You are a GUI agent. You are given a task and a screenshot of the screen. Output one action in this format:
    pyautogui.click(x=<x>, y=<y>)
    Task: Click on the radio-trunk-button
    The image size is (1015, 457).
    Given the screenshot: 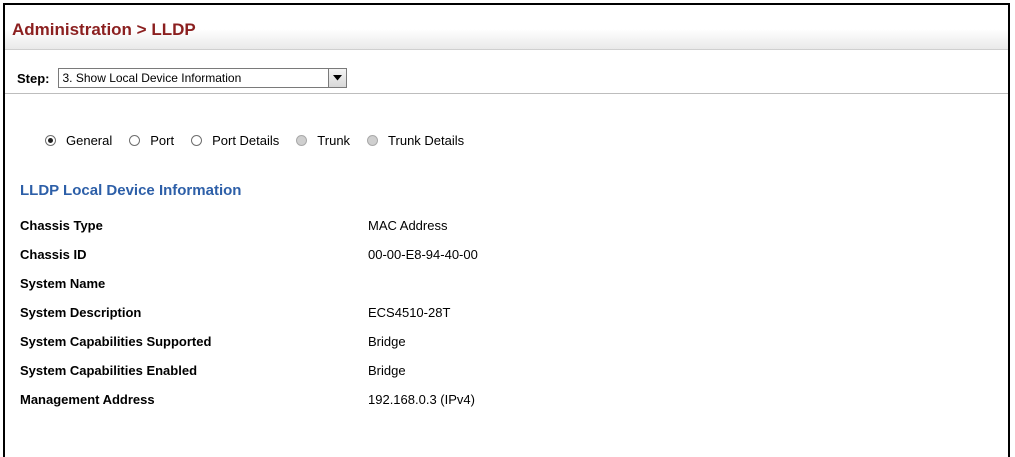 What is the action you would take?
    pyautogui.click(x=302, y=140)
    